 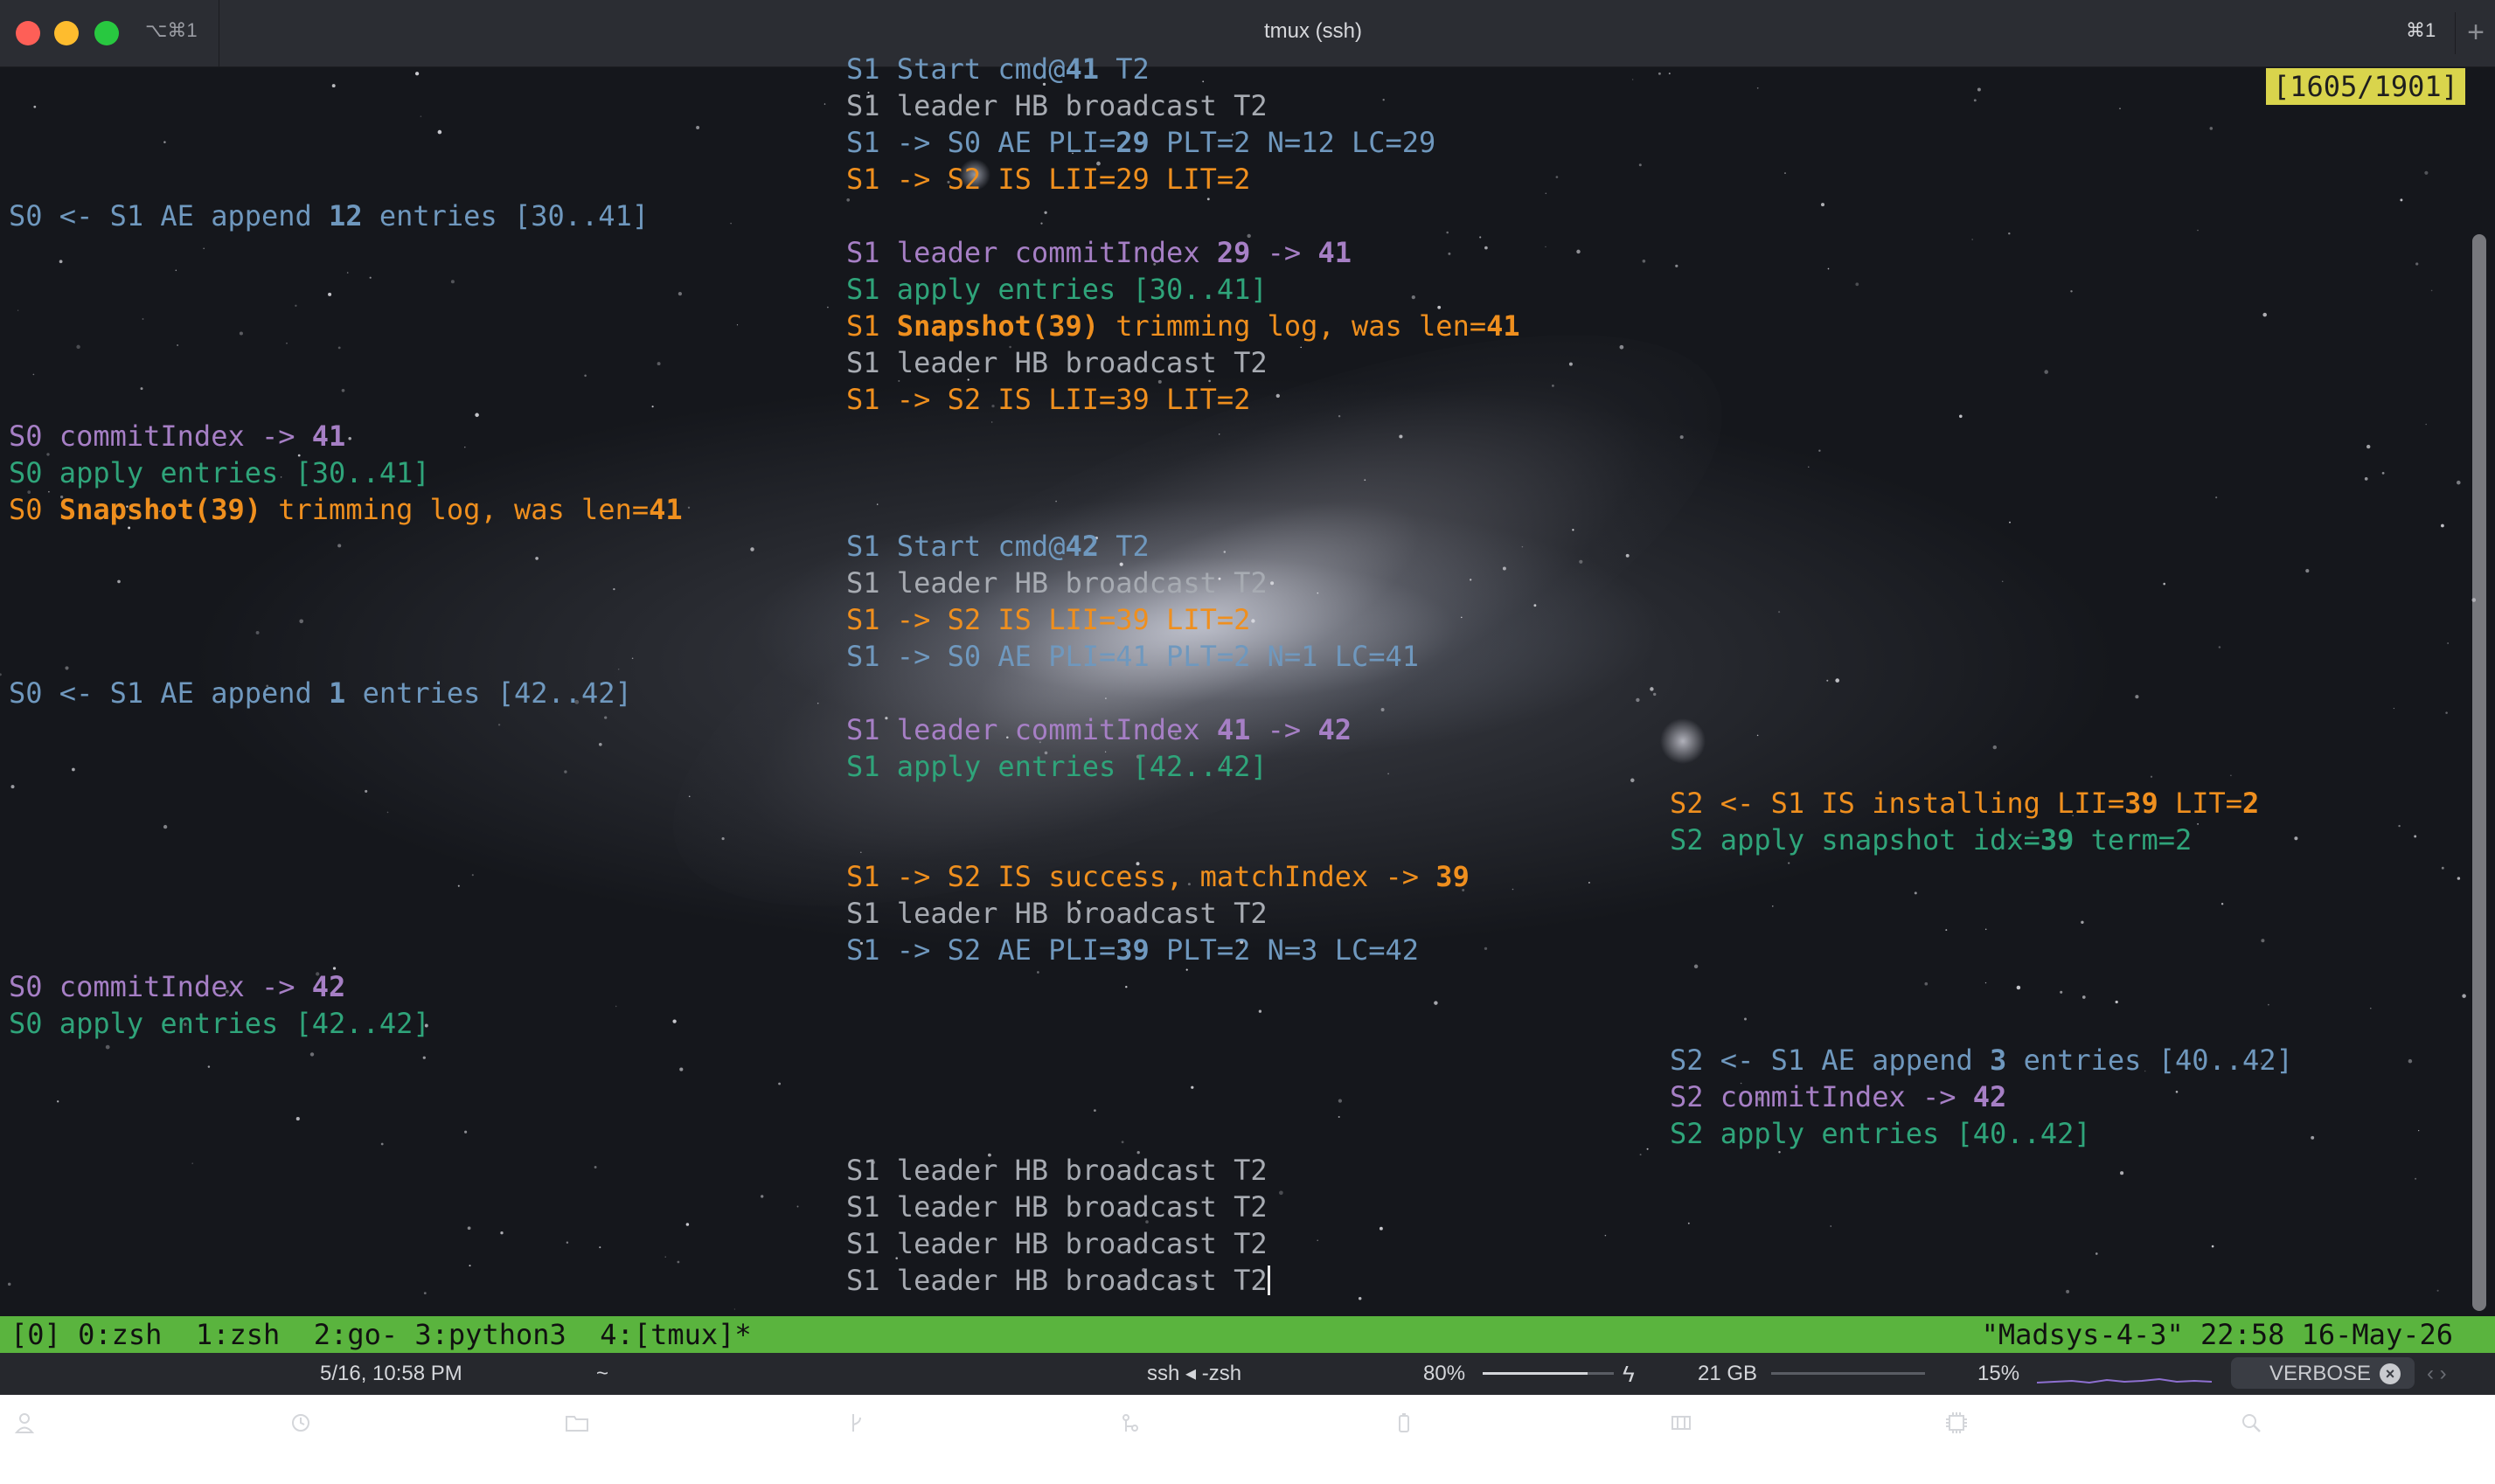 I want to click on new-tab-button: +, so click(x=2475, y=33).